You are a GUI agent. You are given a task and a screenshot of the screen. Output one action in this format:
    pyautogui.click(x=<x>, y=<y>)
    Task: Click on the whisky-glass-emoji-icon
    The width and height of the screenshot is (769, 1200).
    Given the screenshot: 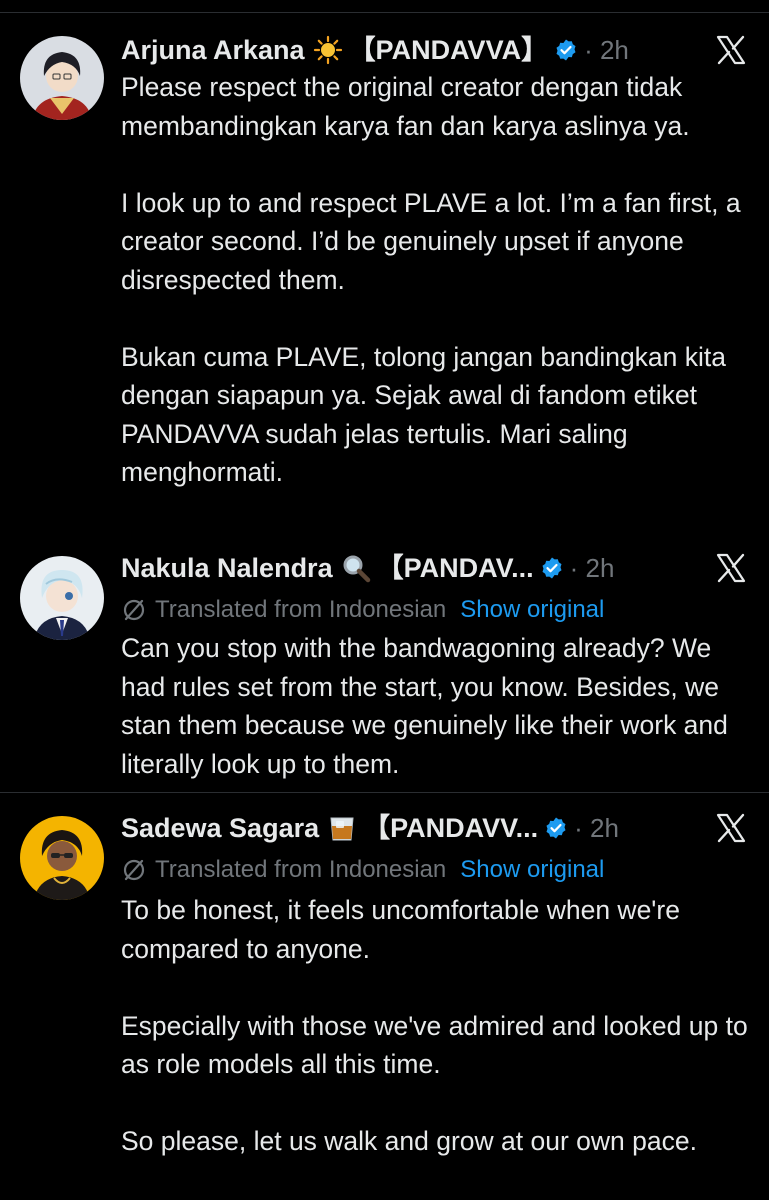 What is the action you would take?
    pyautogui.click(x=342, y=828)
    